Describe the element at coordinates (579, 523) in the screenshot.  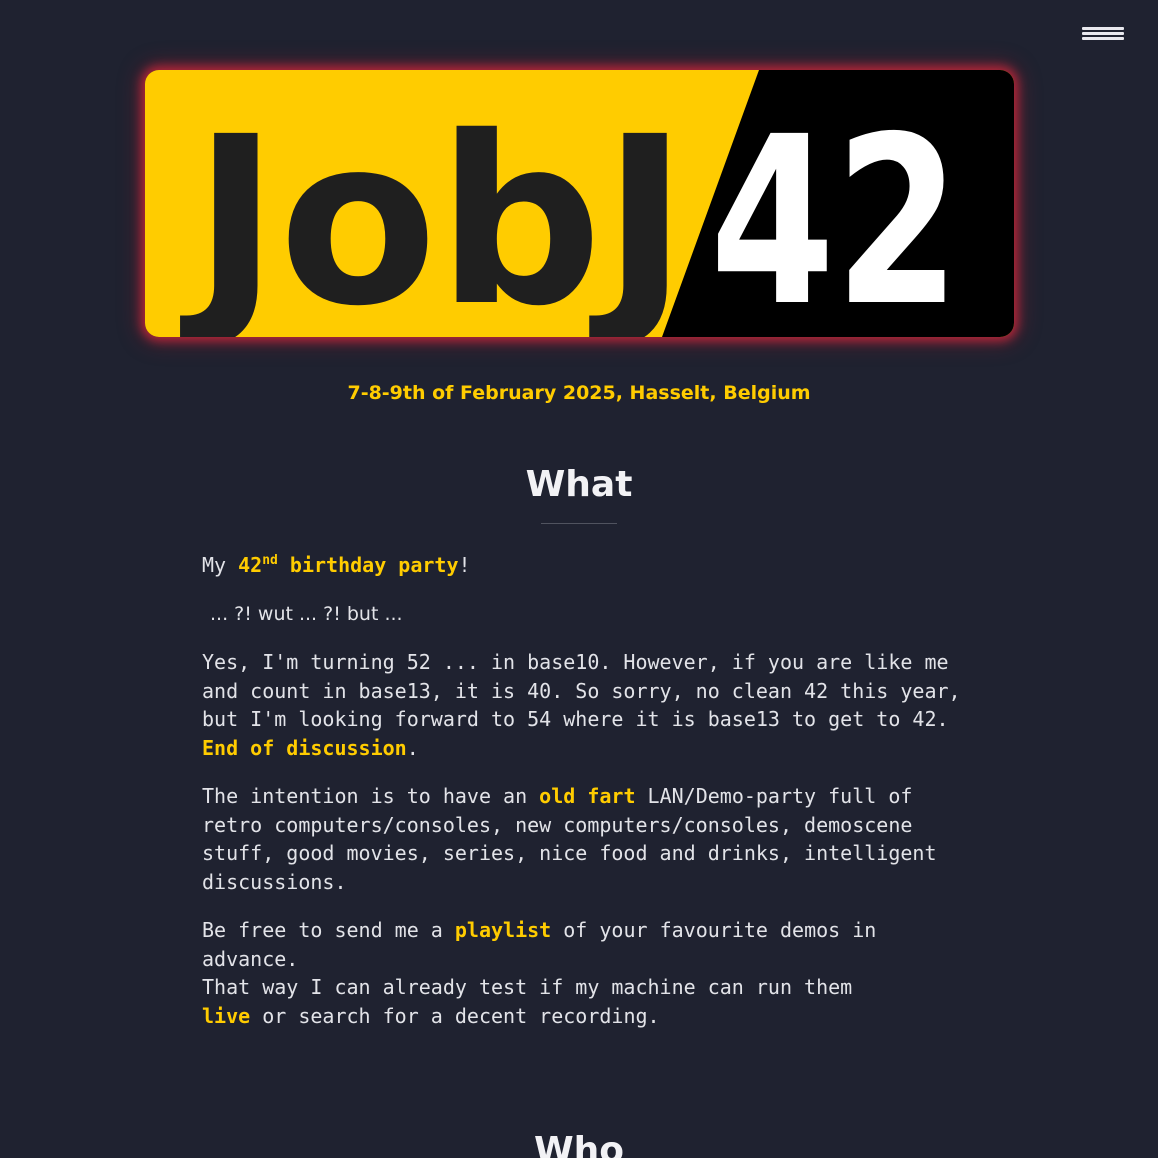
I see `title-divider` at that location.